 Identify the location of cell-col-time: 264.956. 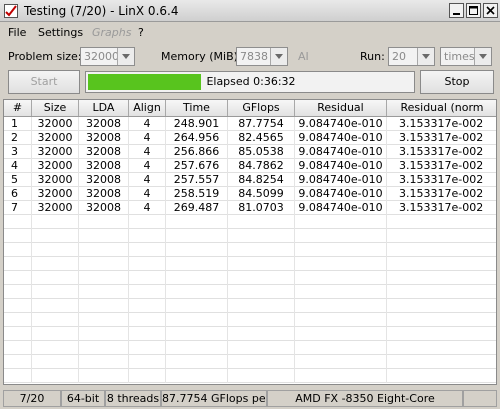
(197, 138).